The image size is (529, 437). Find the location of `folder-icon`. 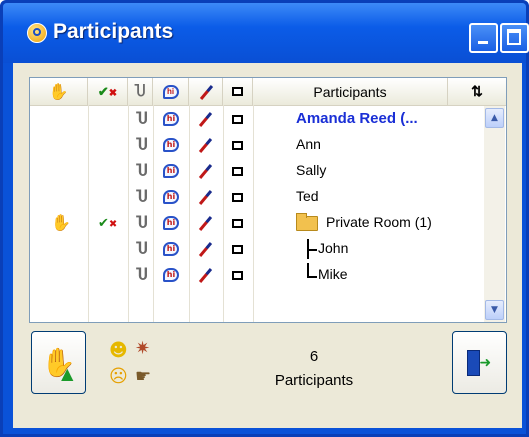

folder-icon is located at coordinates (307, 222).